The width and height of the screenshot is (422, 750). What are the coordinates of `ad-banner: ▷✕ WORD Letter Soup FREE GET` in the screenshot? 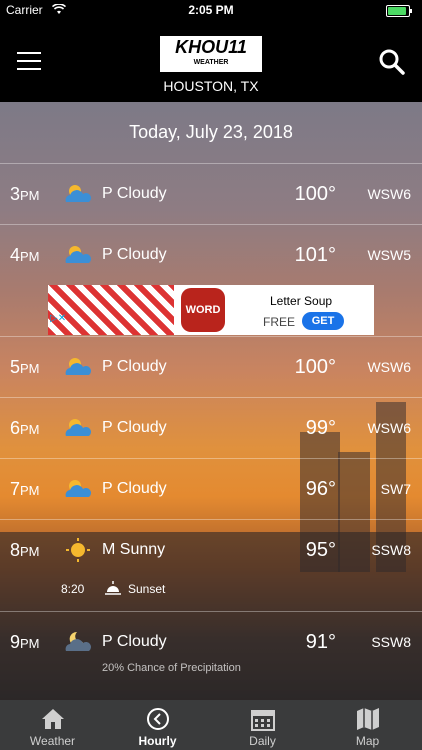 It's located at (211, 310).